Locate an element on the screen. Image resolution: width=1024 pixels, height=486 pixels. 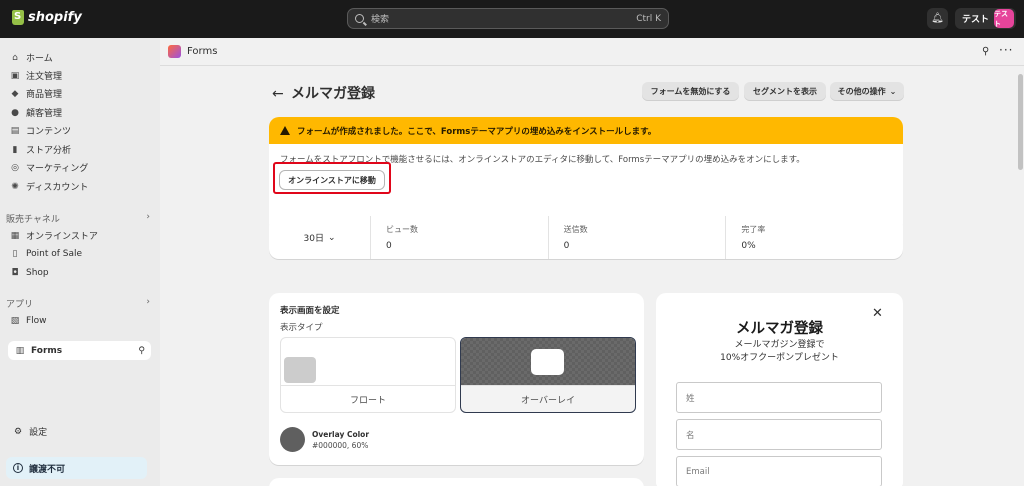
content-icon: ▤ is located at coordinates (15, 130).